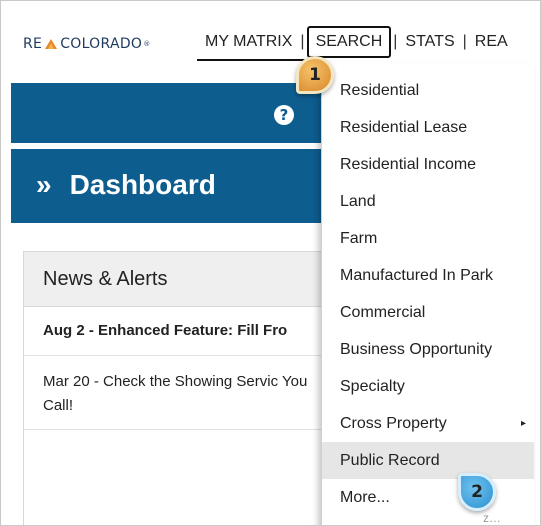 The image size is (541, 526). What do you see at coordinates (429, 42) in the screenshot?
I see `nav-stats: STATS` at bounding box center [429, 42].